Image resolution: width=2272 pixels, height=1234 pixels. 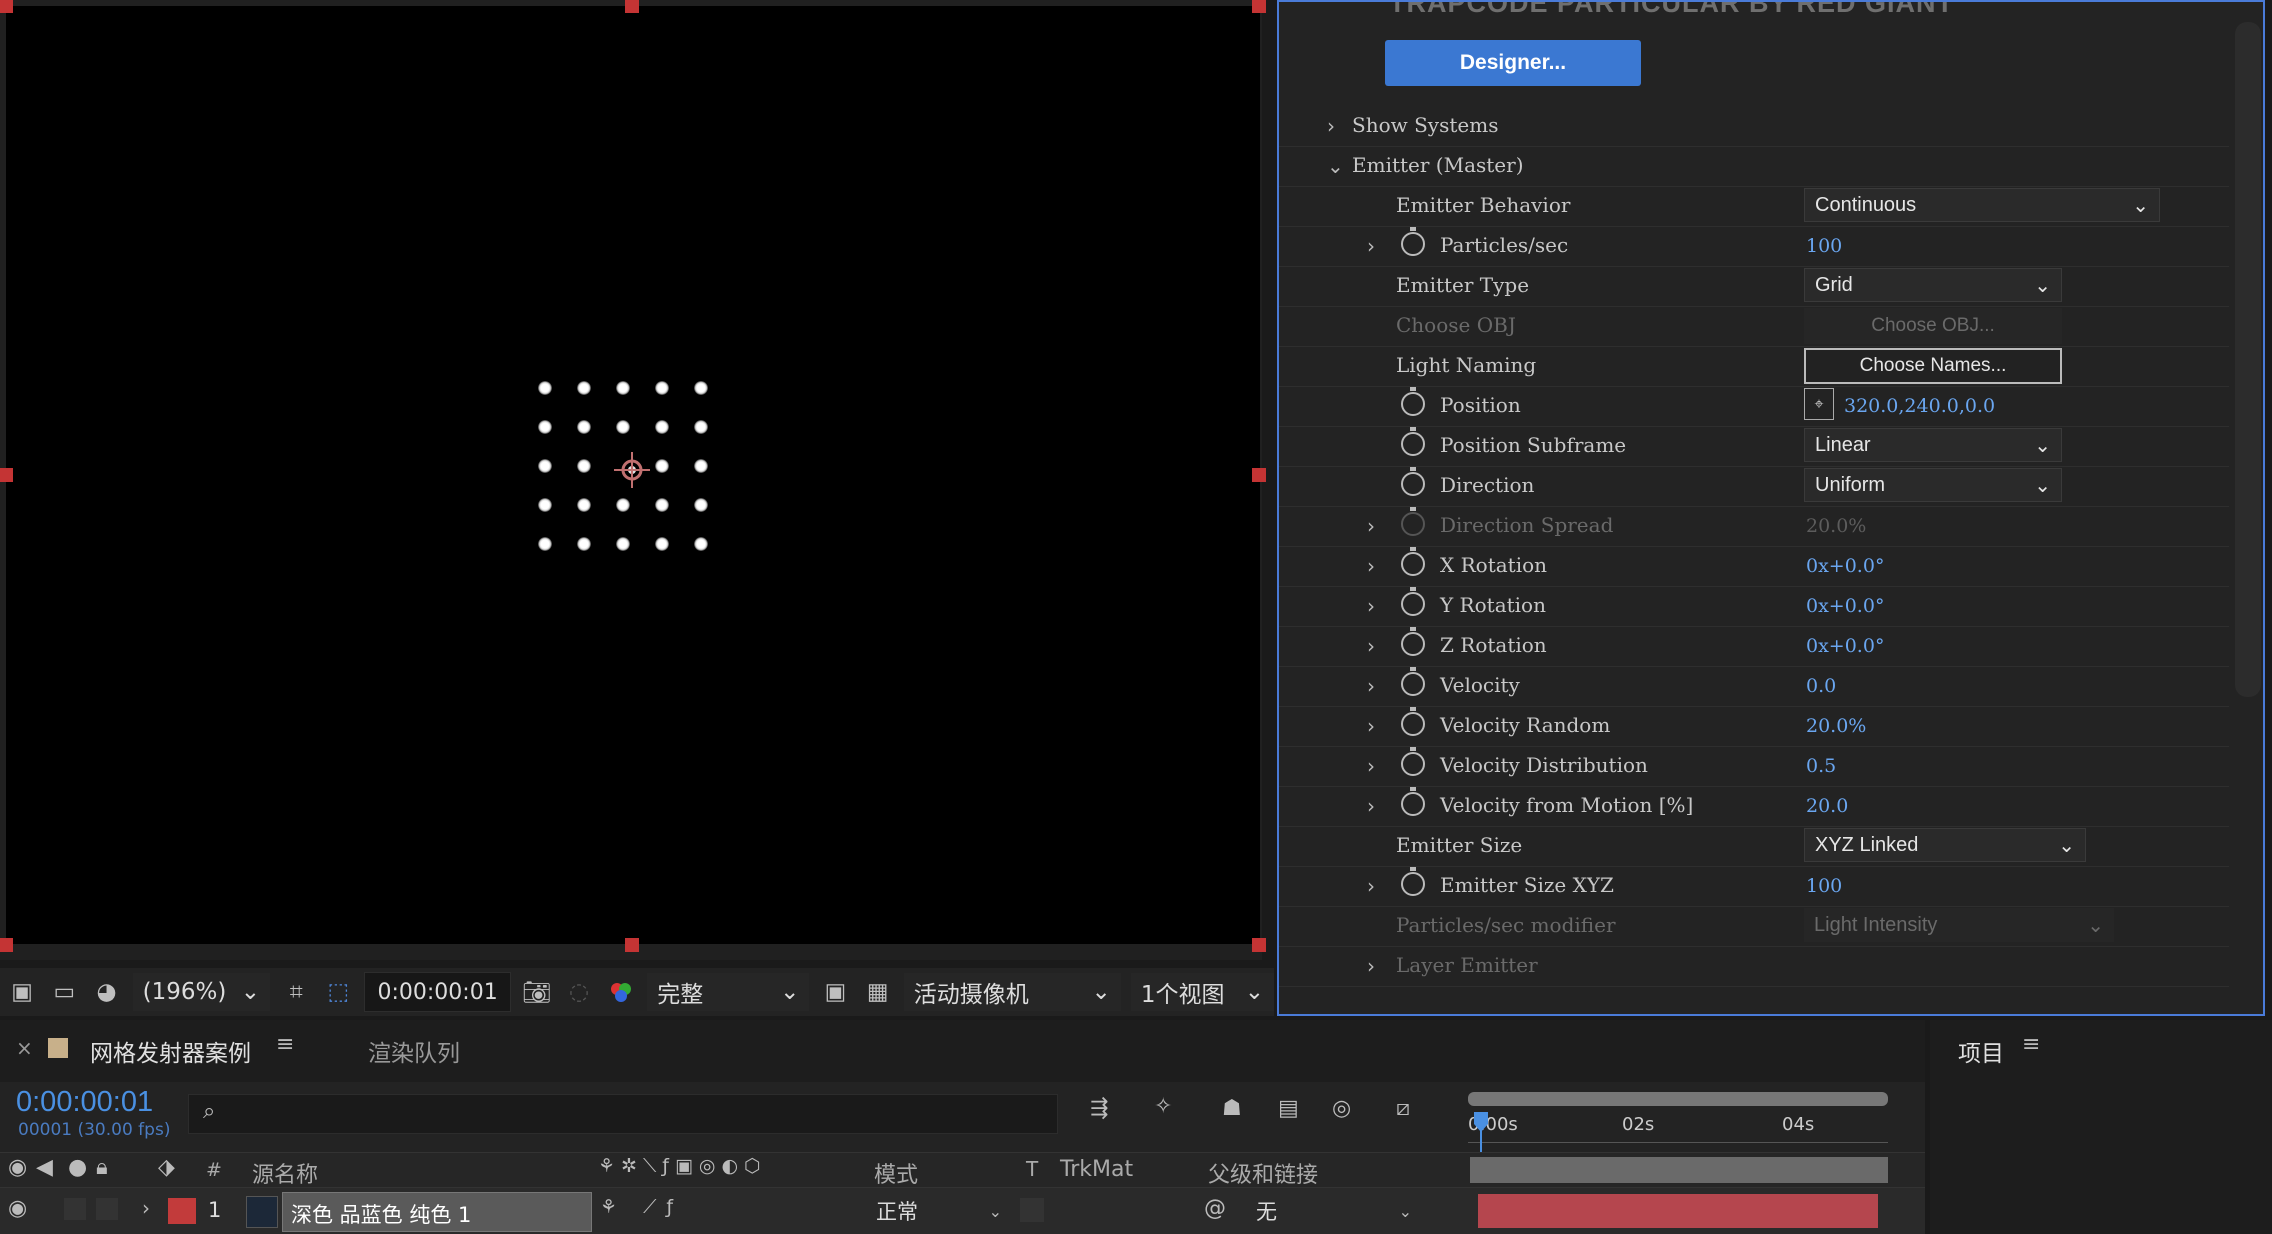 What do you see at coordinates (537, 992) in the screenshot?
I see `snapshot-camera-icon: 📷︎` at bounding box center [537, 992].